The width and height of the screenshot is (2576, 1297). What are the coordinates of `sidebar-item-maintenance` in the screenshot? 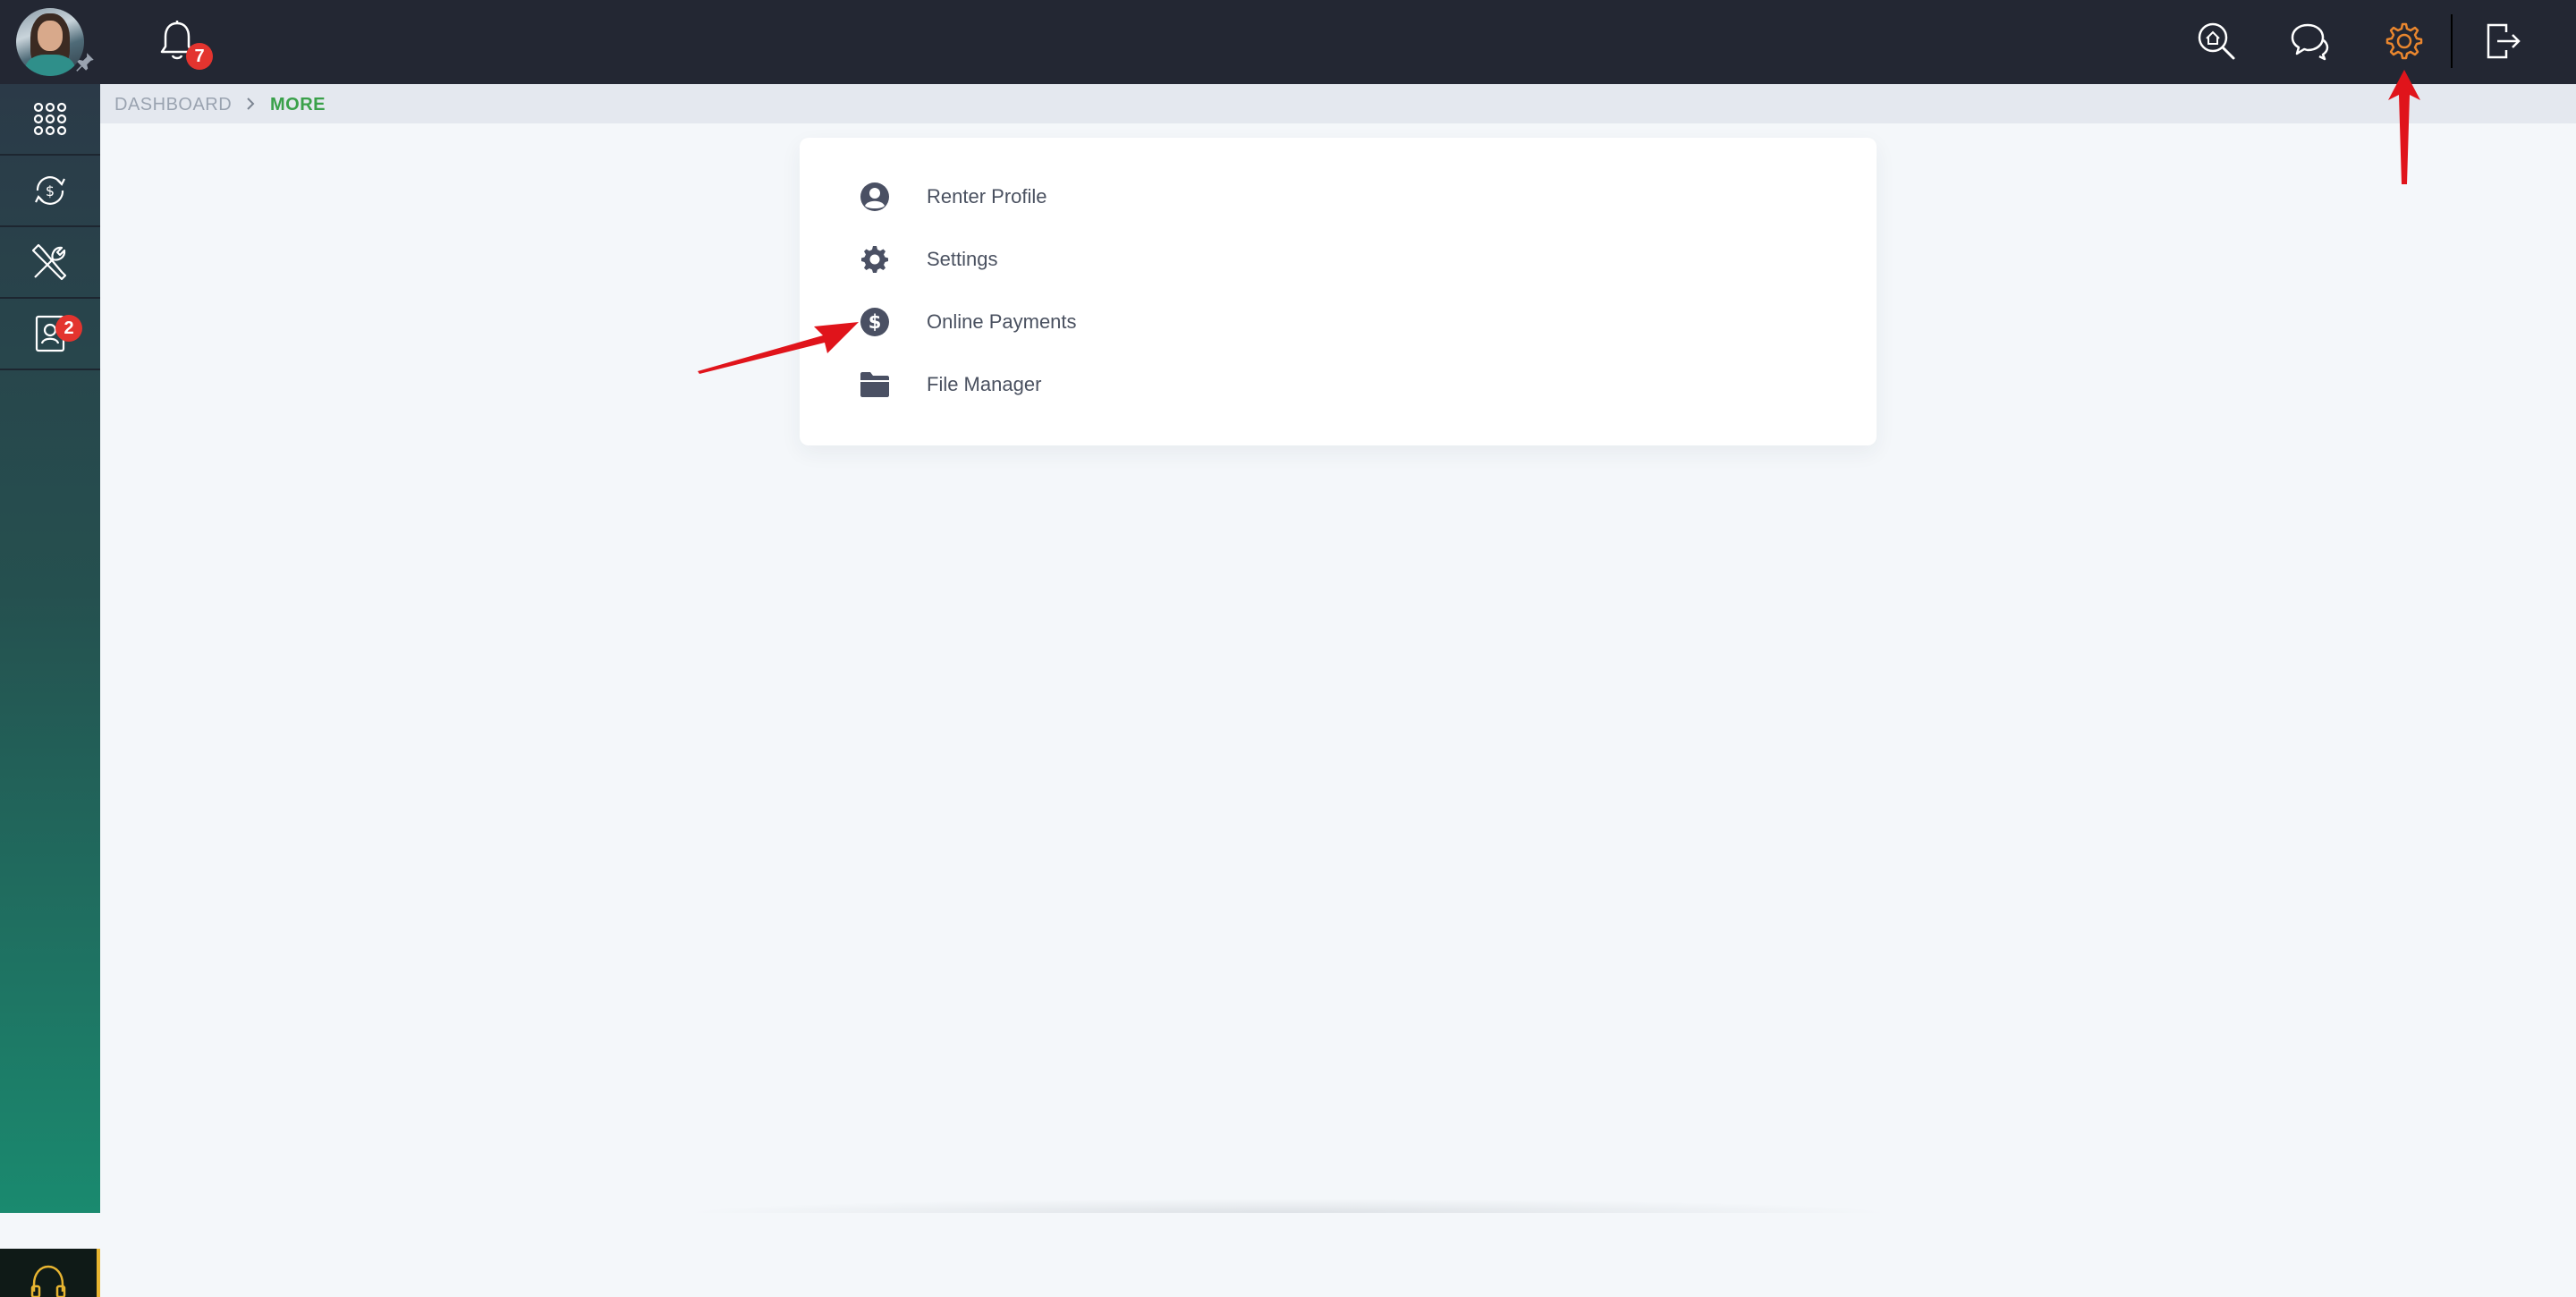 It's located at (50, 263).